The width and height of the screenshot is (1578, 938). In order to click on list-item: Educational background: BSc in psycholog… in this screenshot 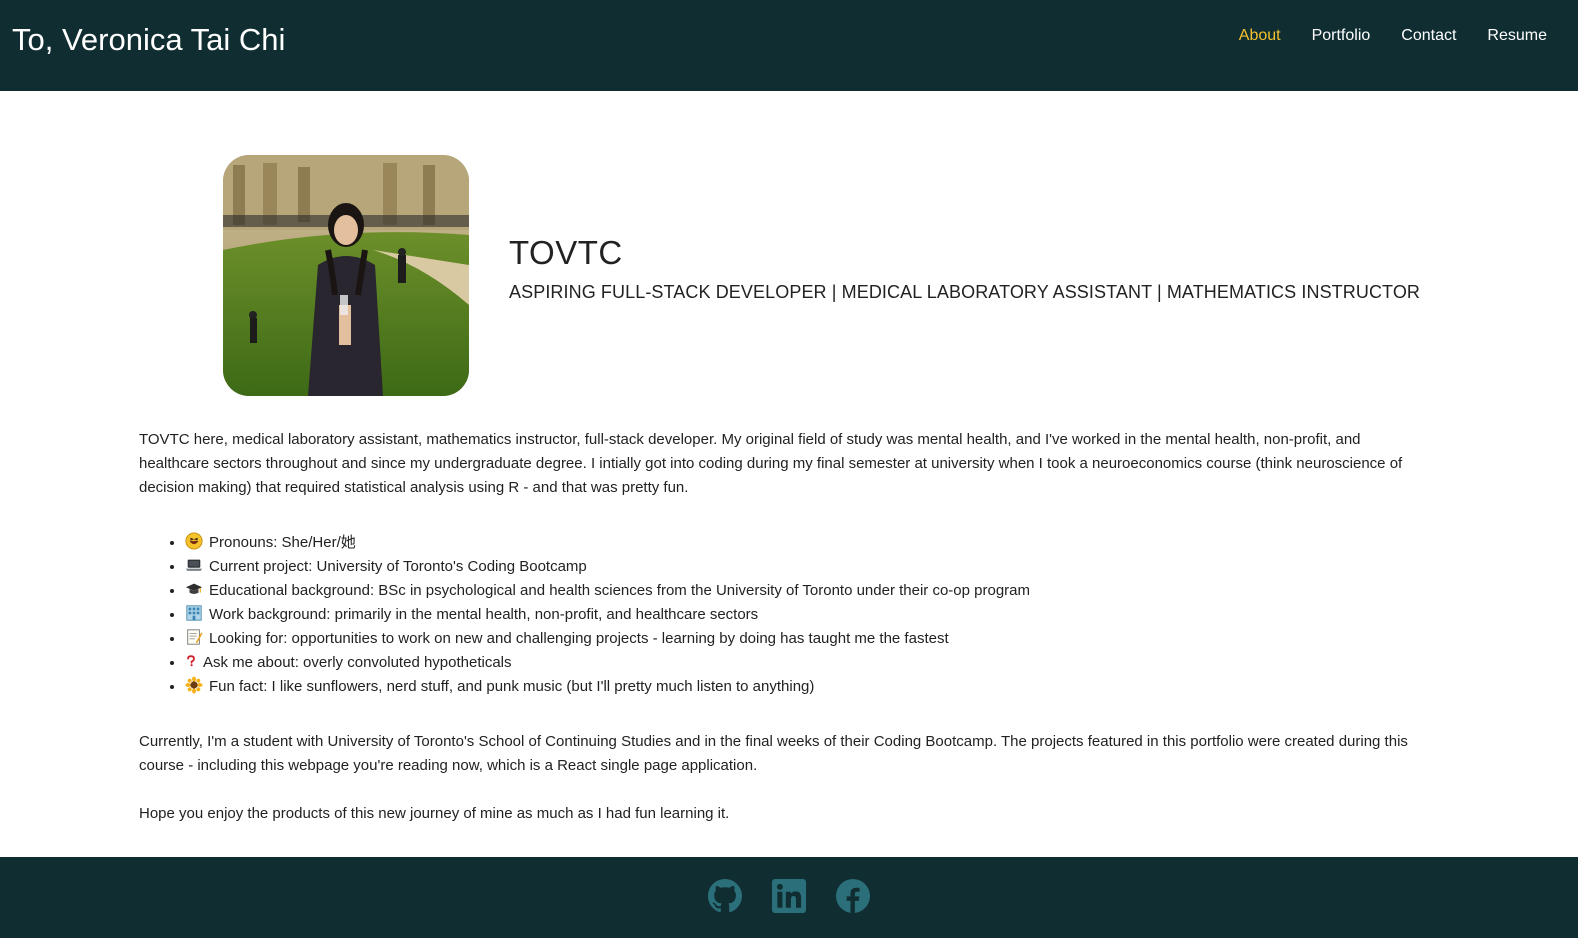, I will do `click(807, 591)`.